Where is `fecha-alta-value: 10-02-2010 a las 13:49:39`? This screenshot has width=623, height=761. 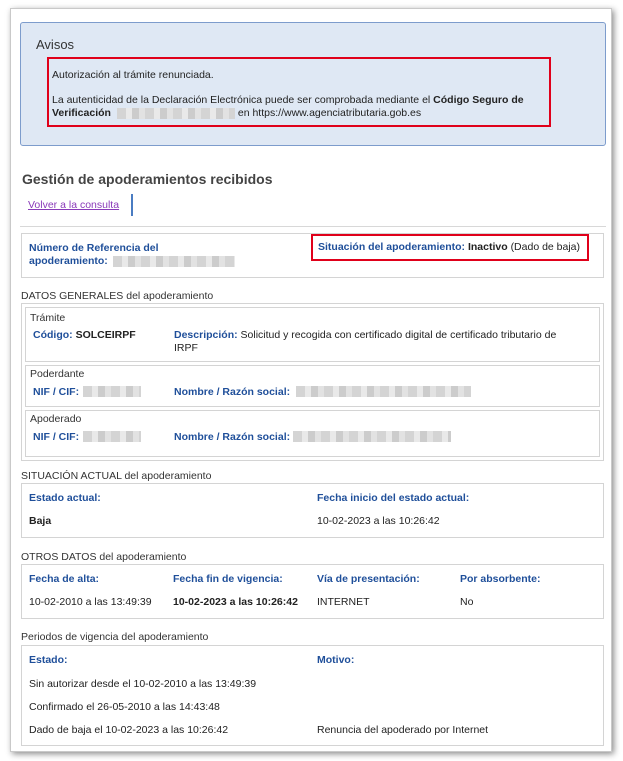
fecha-alta-value: 10-02-2010 a las 13:49:39 is located at coordinates (90, 602).